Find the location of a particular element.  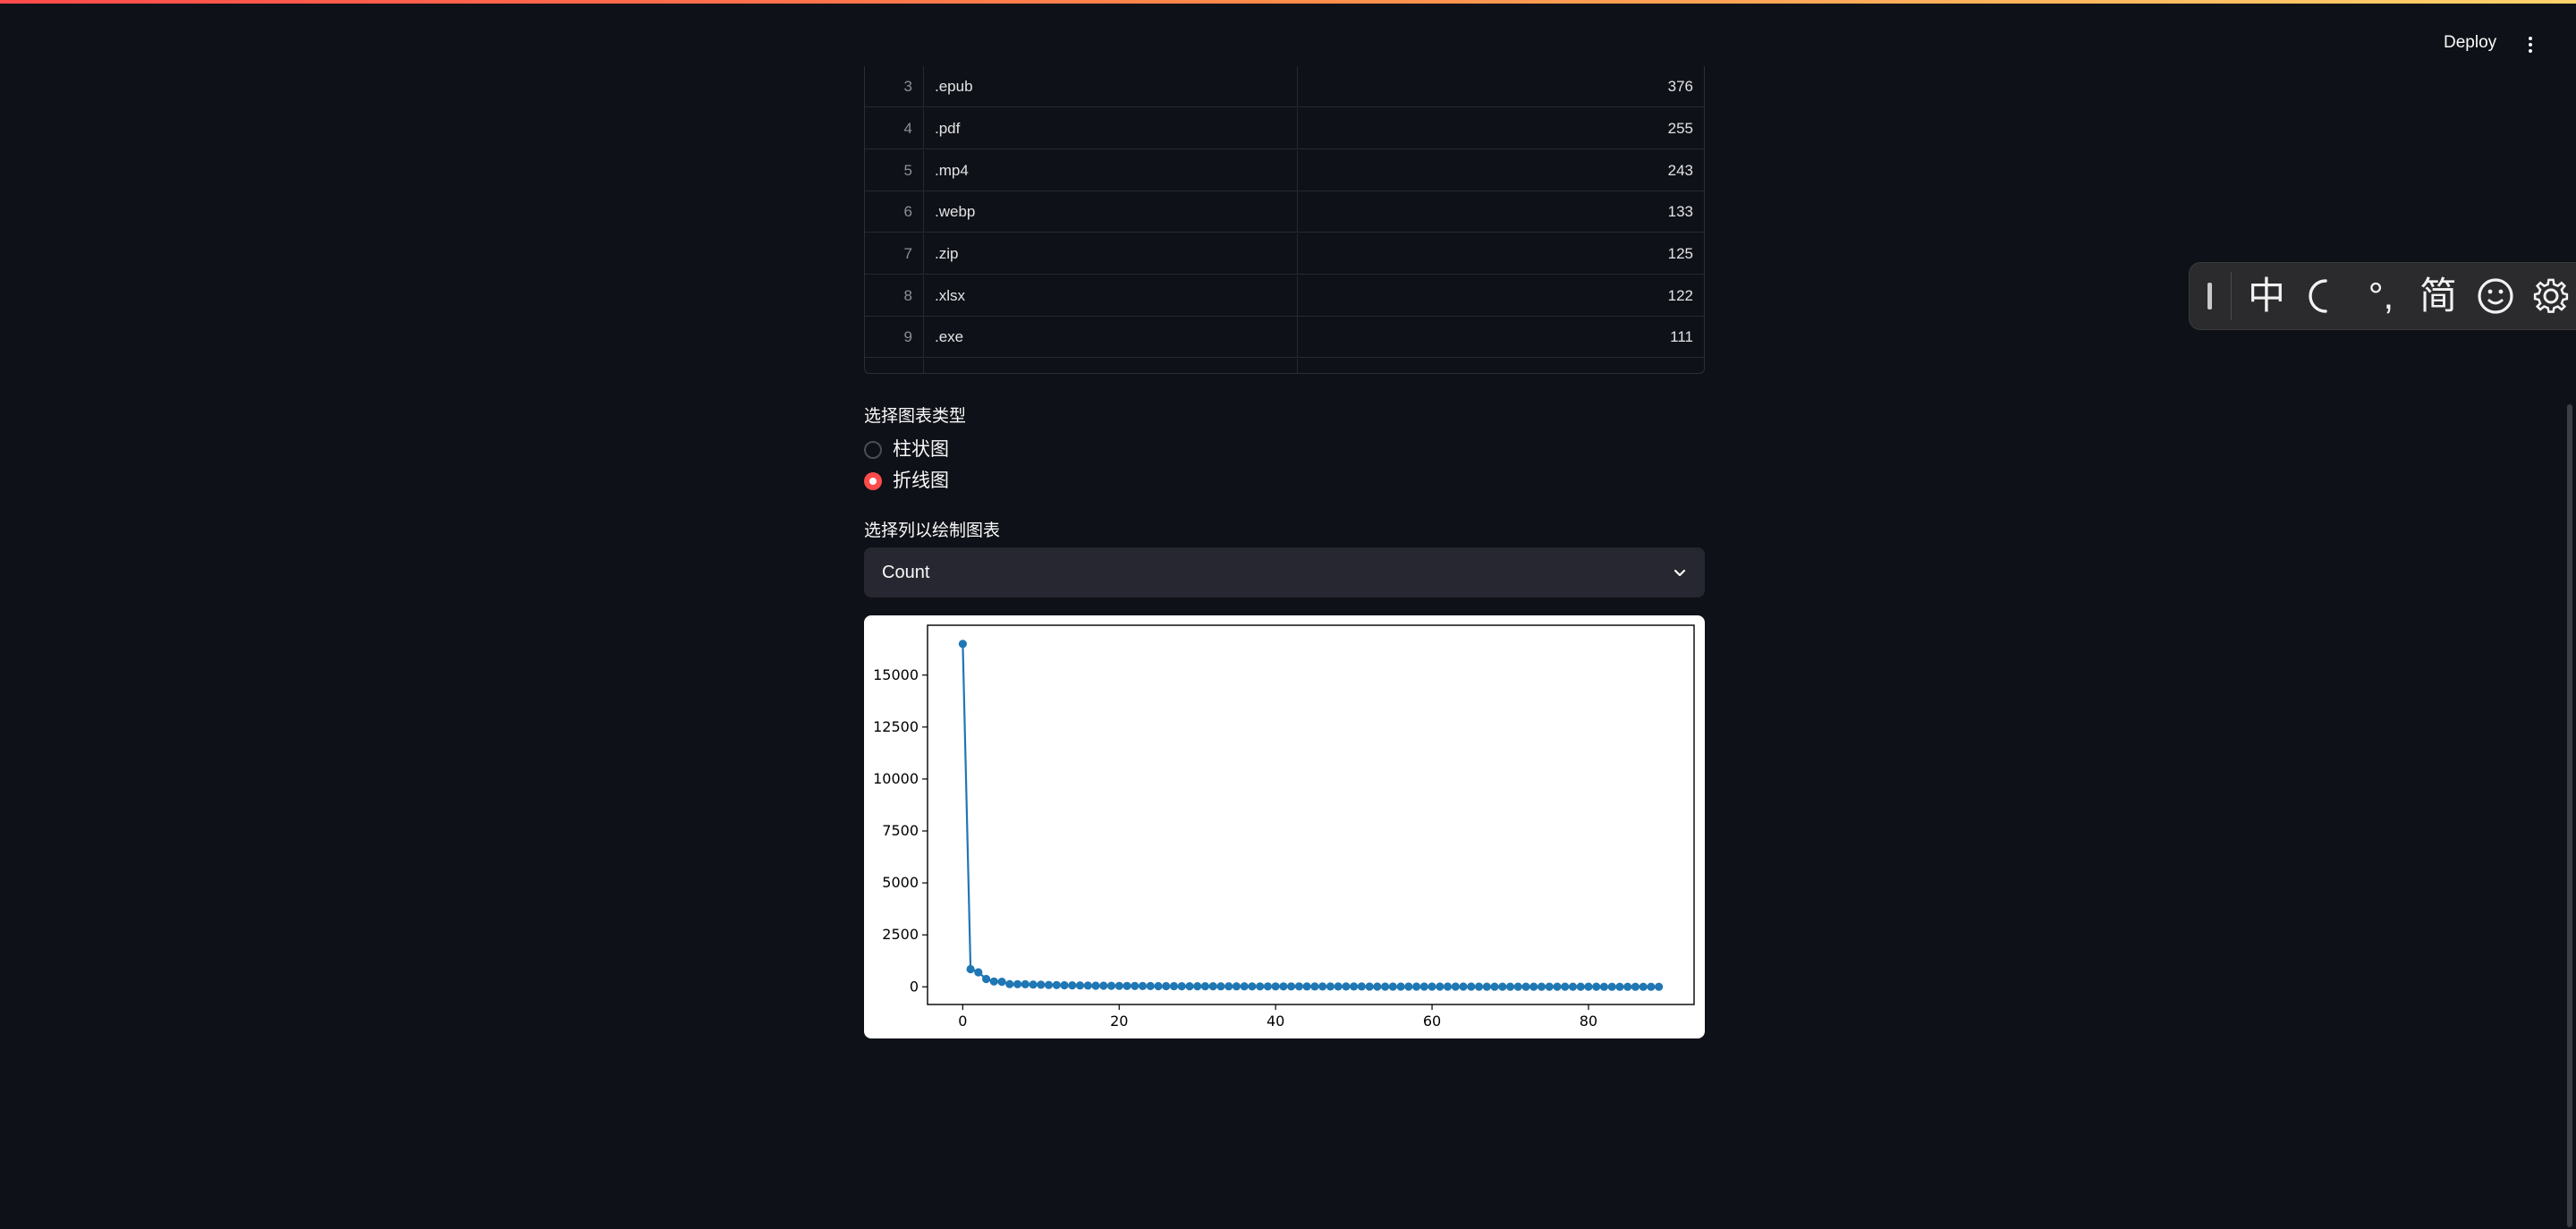

count-cell: 133 is located at coordinates (1501, 212).